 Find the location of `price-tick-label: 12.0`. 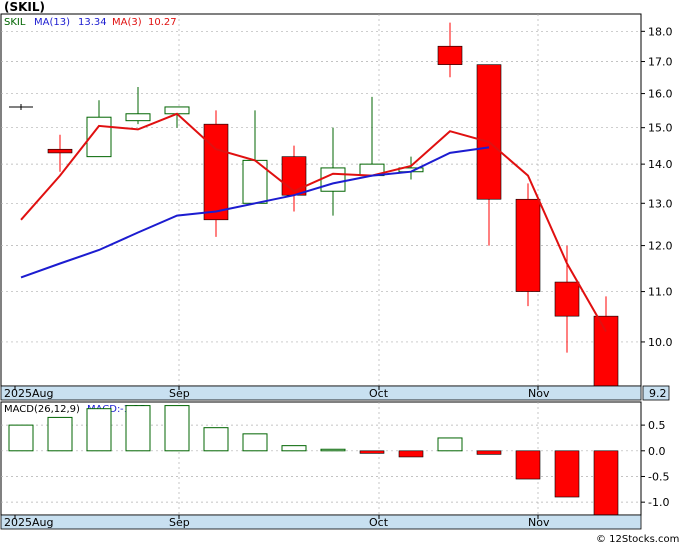

price-tick-label: 12.0 is located at coordinates (660, 246).